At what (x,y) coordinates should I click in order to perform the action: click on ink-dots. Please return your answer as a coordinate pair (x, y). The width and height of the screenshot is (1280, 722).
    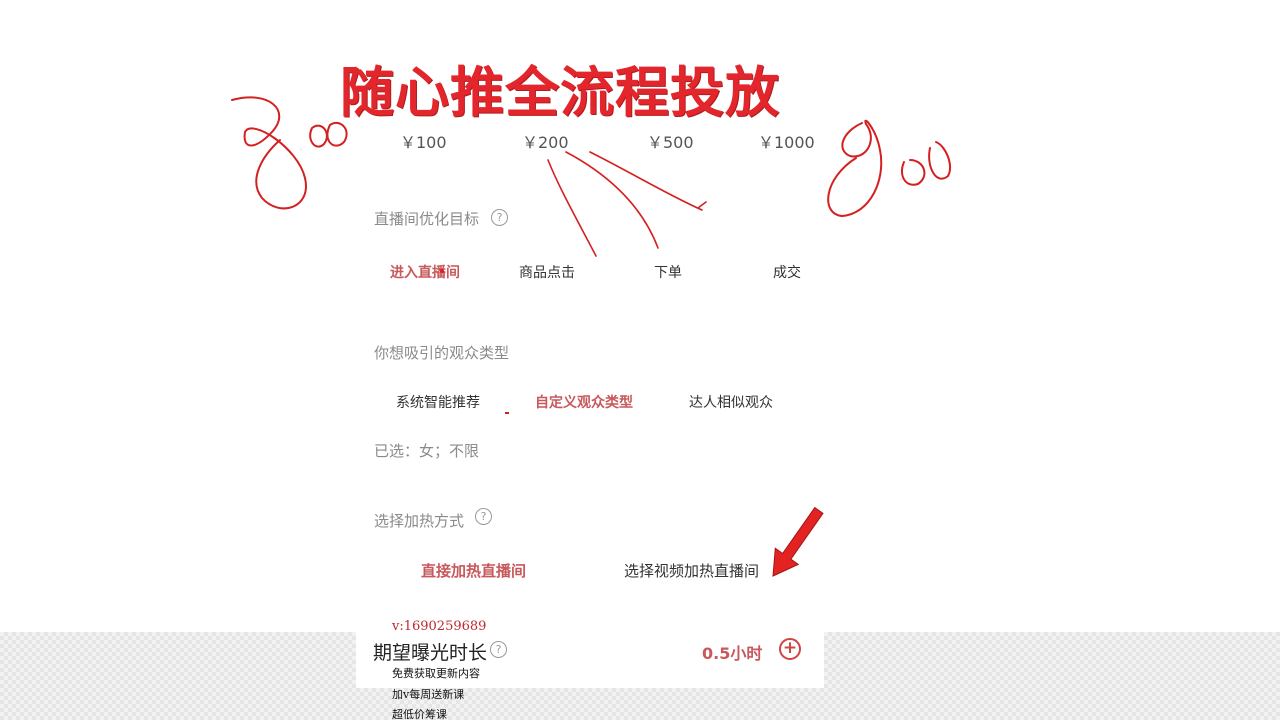
    Looking at the image, I should click on (474, 341).